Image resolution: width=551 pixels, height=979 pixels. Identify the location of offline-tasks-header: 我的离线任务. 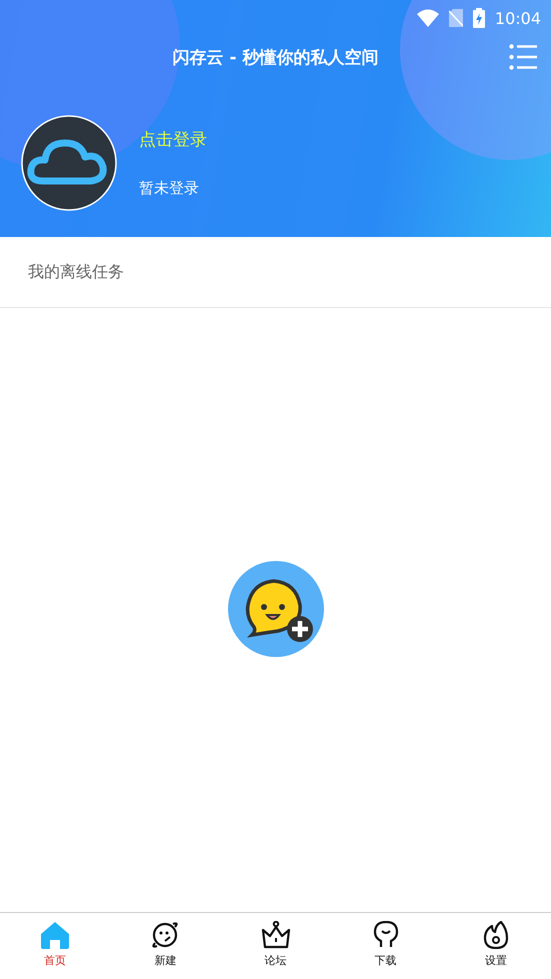
(275, 272).